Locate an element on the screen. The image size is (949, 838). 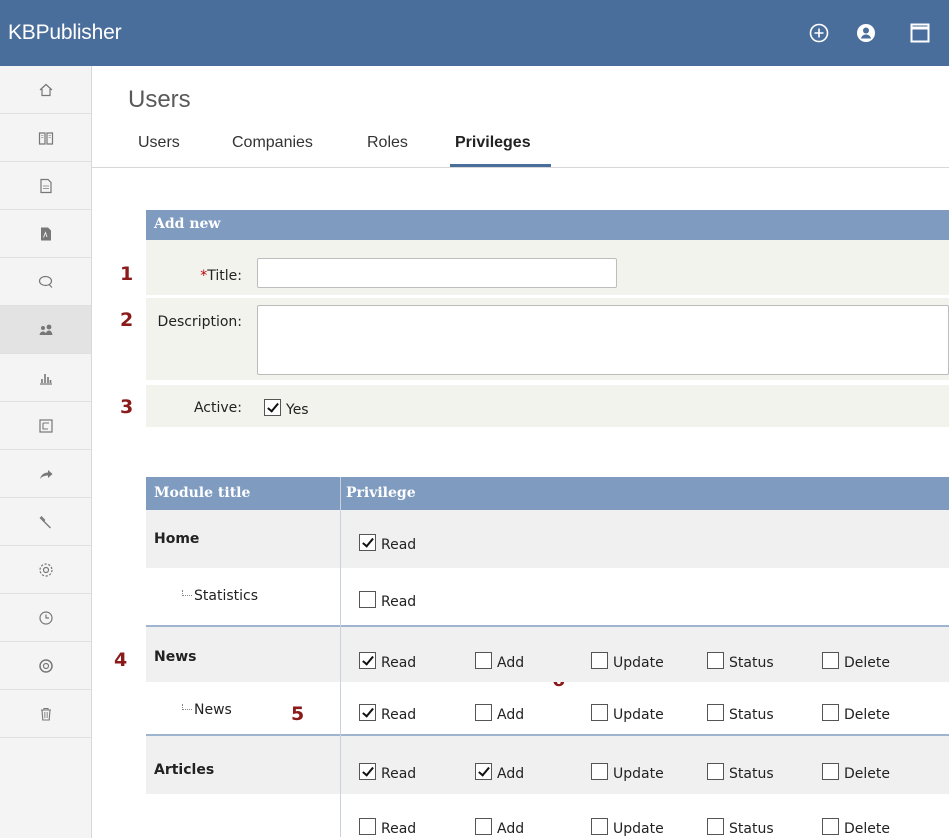
add-circle-icon is located at coordinates (819, 33).